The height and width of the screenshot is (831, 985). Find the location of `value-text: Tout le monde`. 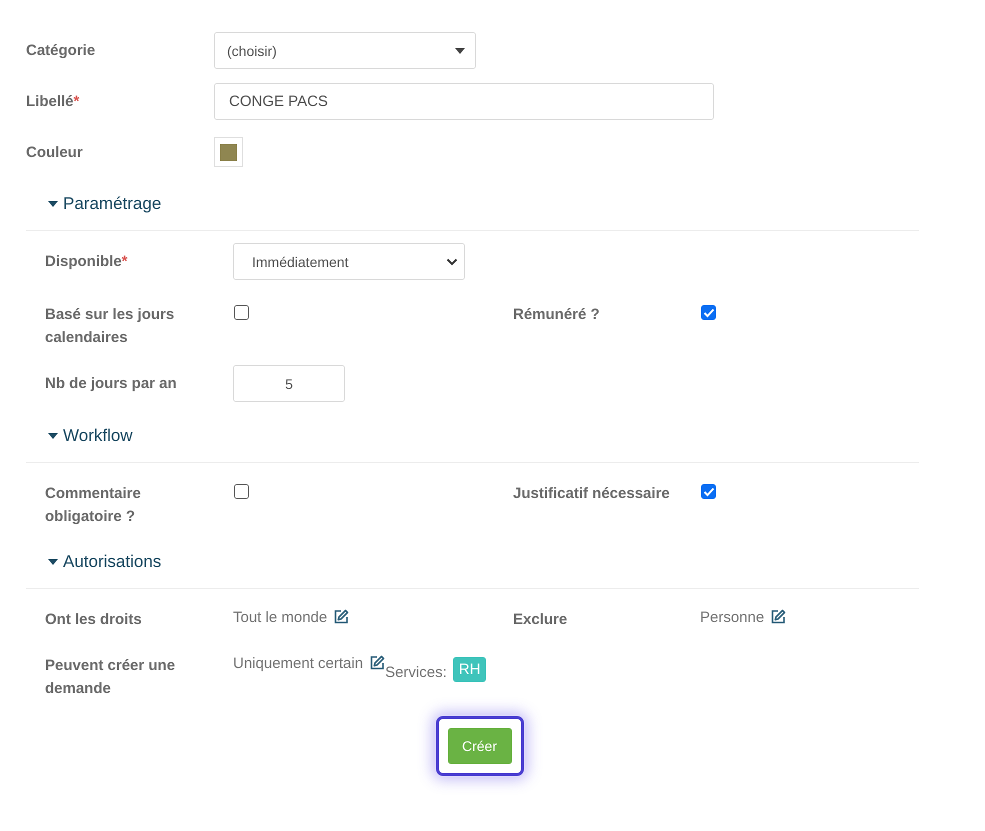

value-text: Tout le monde is located at coordinates (280, 617).